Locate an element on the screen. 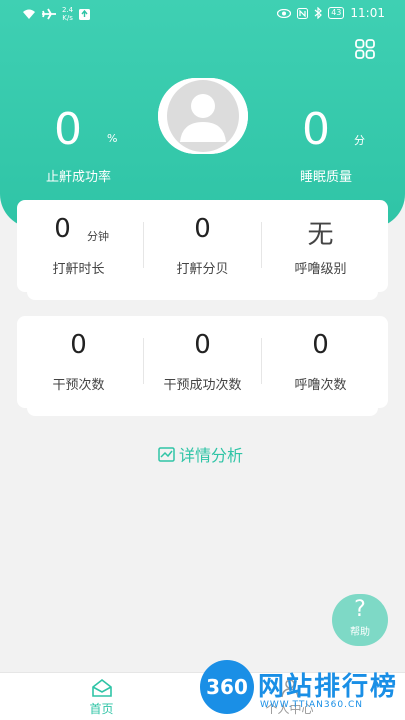 The width and height of the screenshot is (405, 720). tab-home: 首页 is located at coordinates (101, 696).